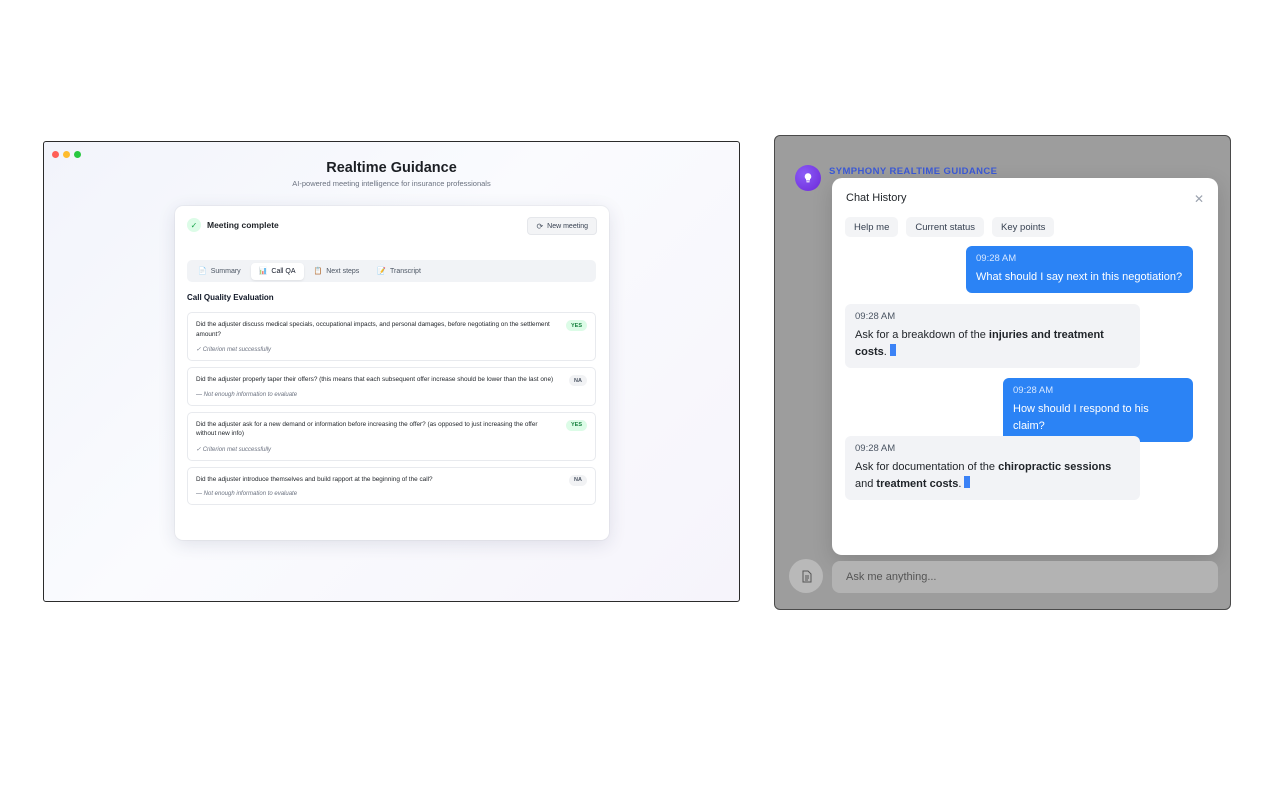 Image resolution: width=1280 pixels, height=787 pixels. I want to click on attach-document-button, so click(806, 576).